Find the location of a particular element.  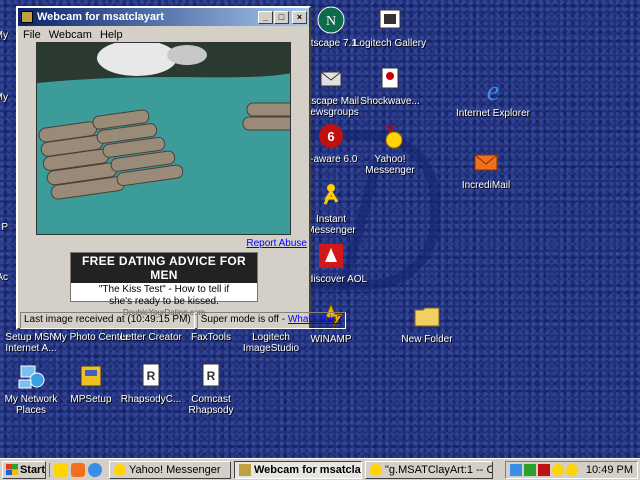

svg-text: 6 is located at coordinates (330, 136).